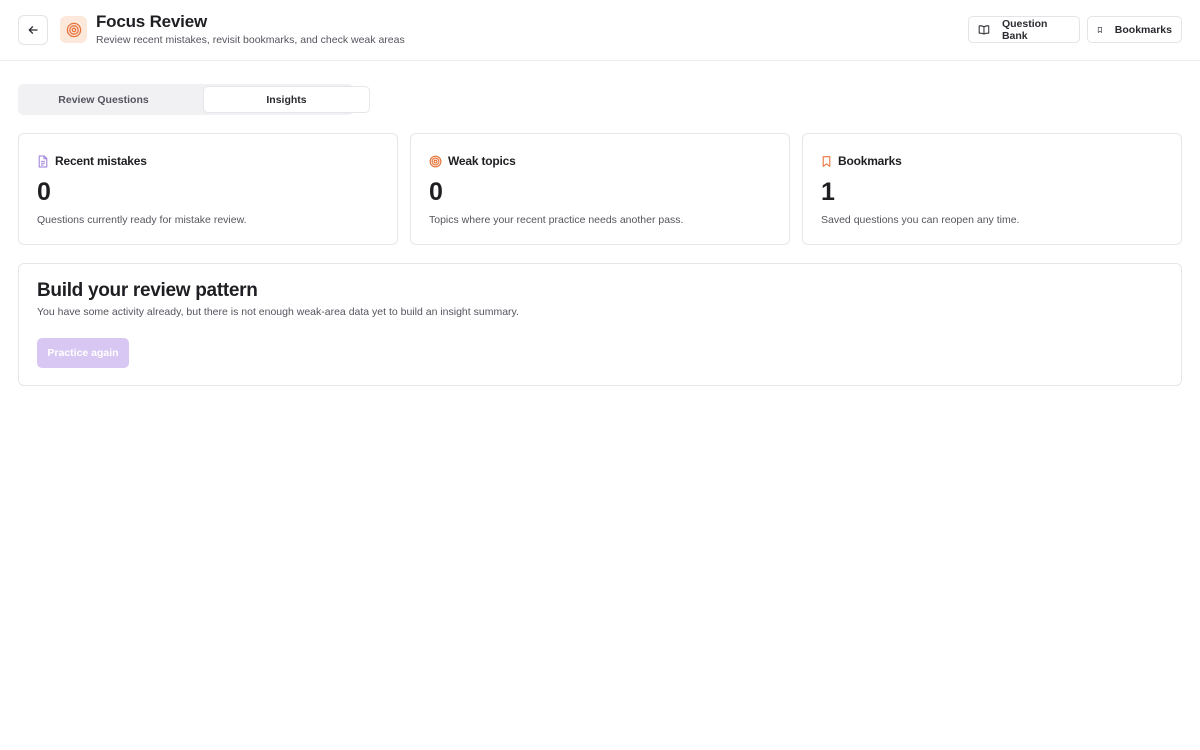 This screenshot has height=750, width=1200. Describe the element at coordinates (436, 192) in the screenshot. I see `weak-topics-count: 0` at that location.